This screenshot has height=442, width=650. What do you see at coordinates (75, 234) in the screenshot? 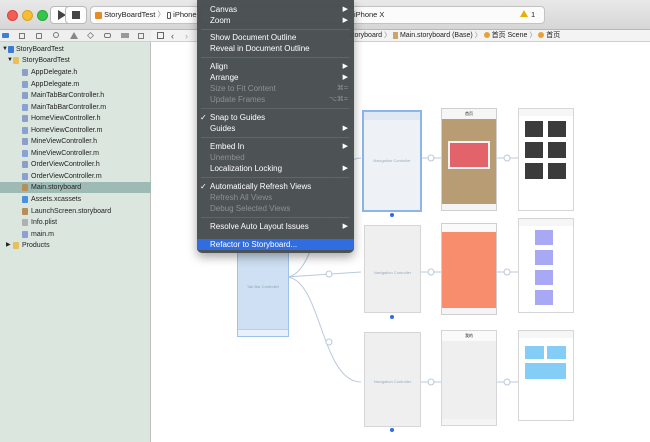
I see `nav-file: main.m` at bounding box center [75, 234].